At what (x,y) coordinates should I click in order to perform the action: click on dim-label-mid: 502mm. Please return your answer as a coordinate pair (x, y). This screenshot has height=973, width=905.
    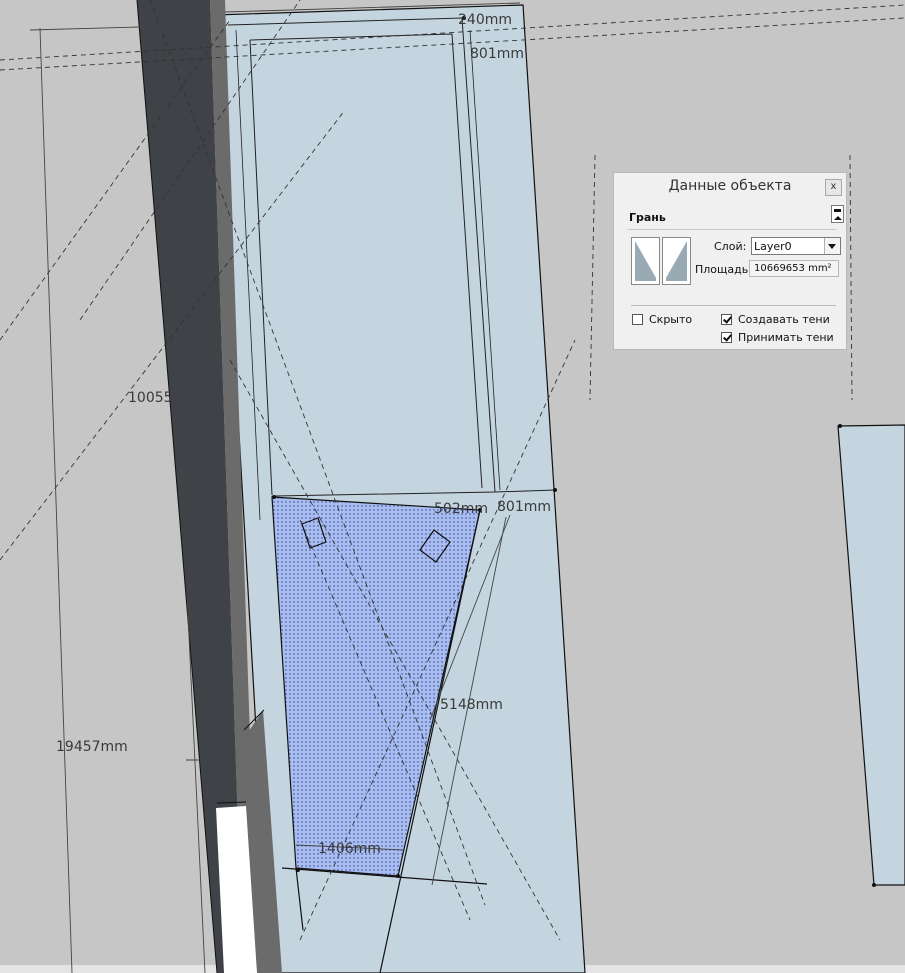
    Looking at the image, I should click on (461, 509).